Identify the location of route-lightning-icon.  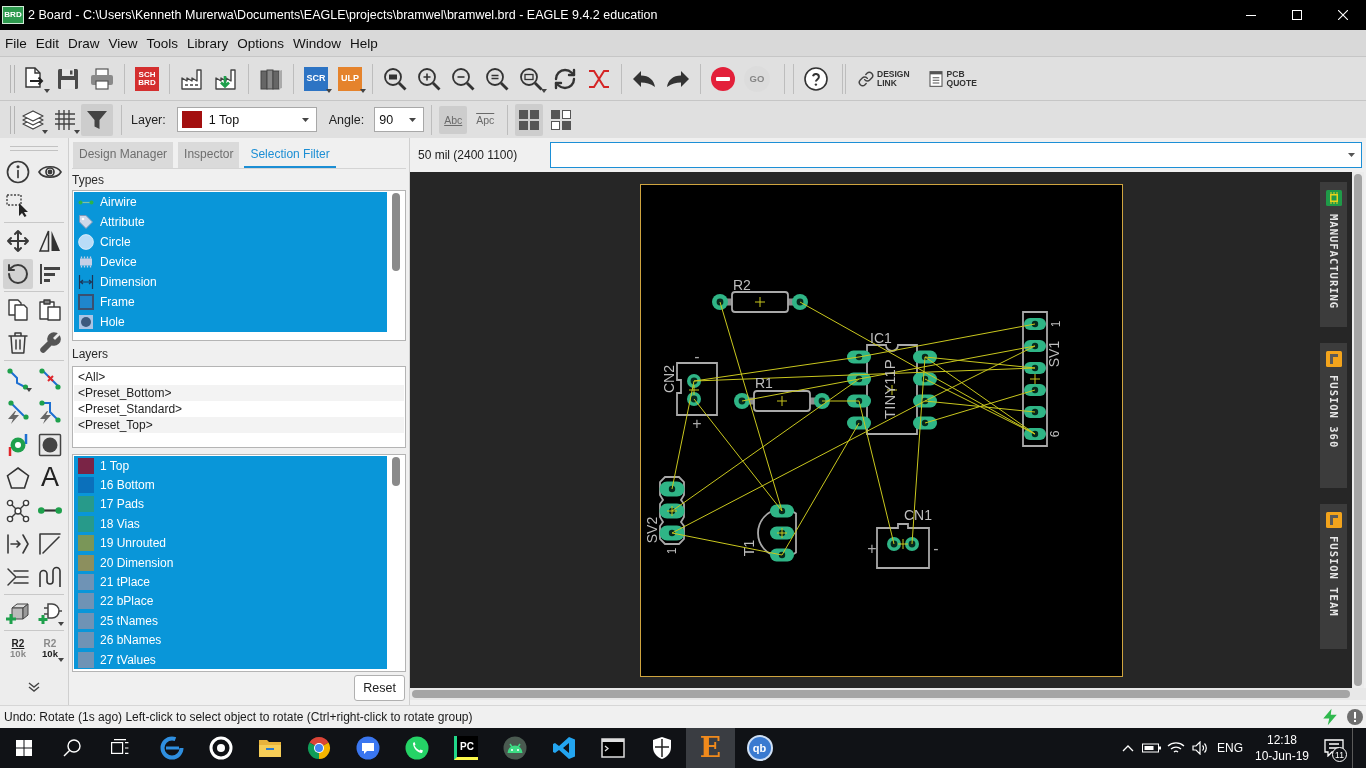
(50, 411).